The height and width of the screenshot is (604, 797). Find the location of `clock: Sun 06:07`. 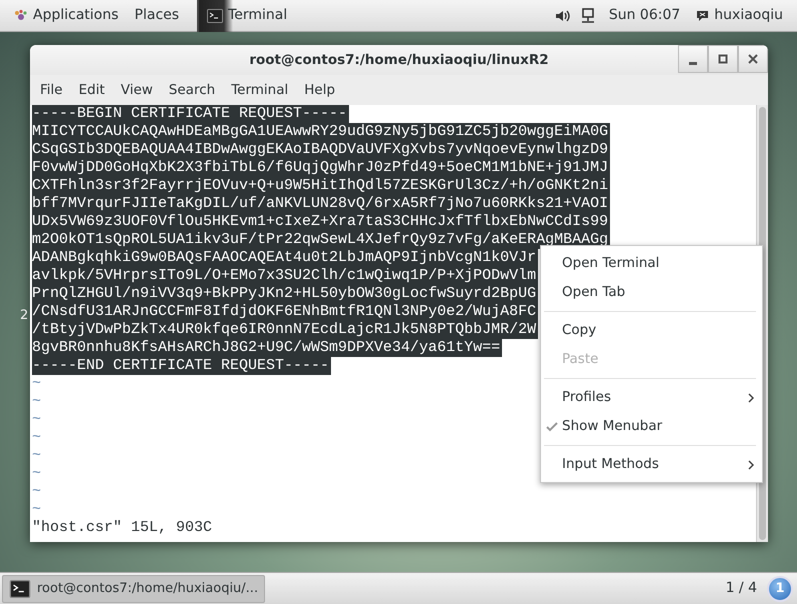

clock: Sun 06:07 is located at coordinates (644, 16).